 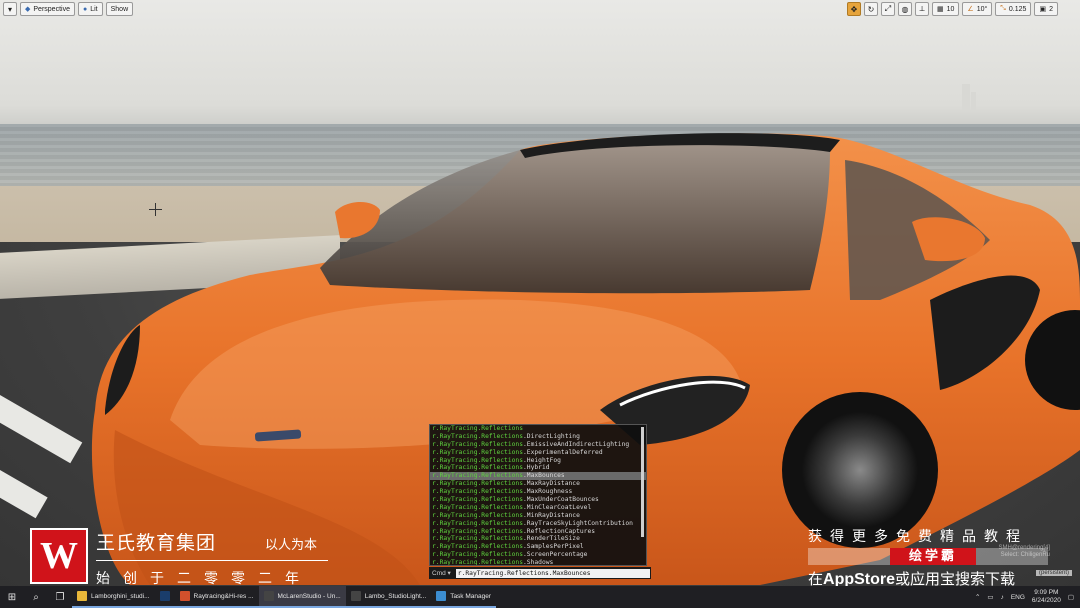 I want to click on promo-headline: 获得更多免费精品教程, so click(x=918, y=537).